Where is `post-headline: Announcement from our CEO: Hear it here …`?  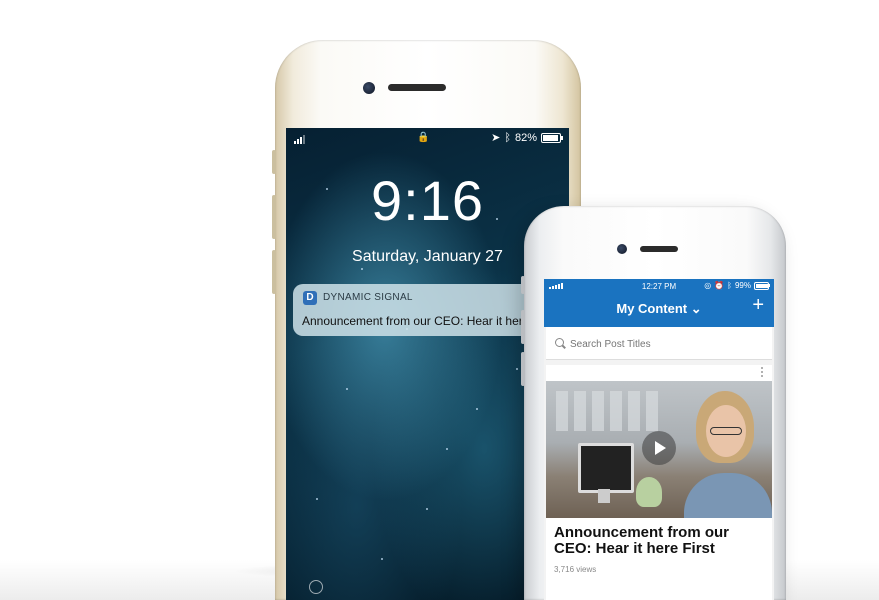 post-headline: Announcement from our CEO: Hear it here … is located at coordinates (660, 541).